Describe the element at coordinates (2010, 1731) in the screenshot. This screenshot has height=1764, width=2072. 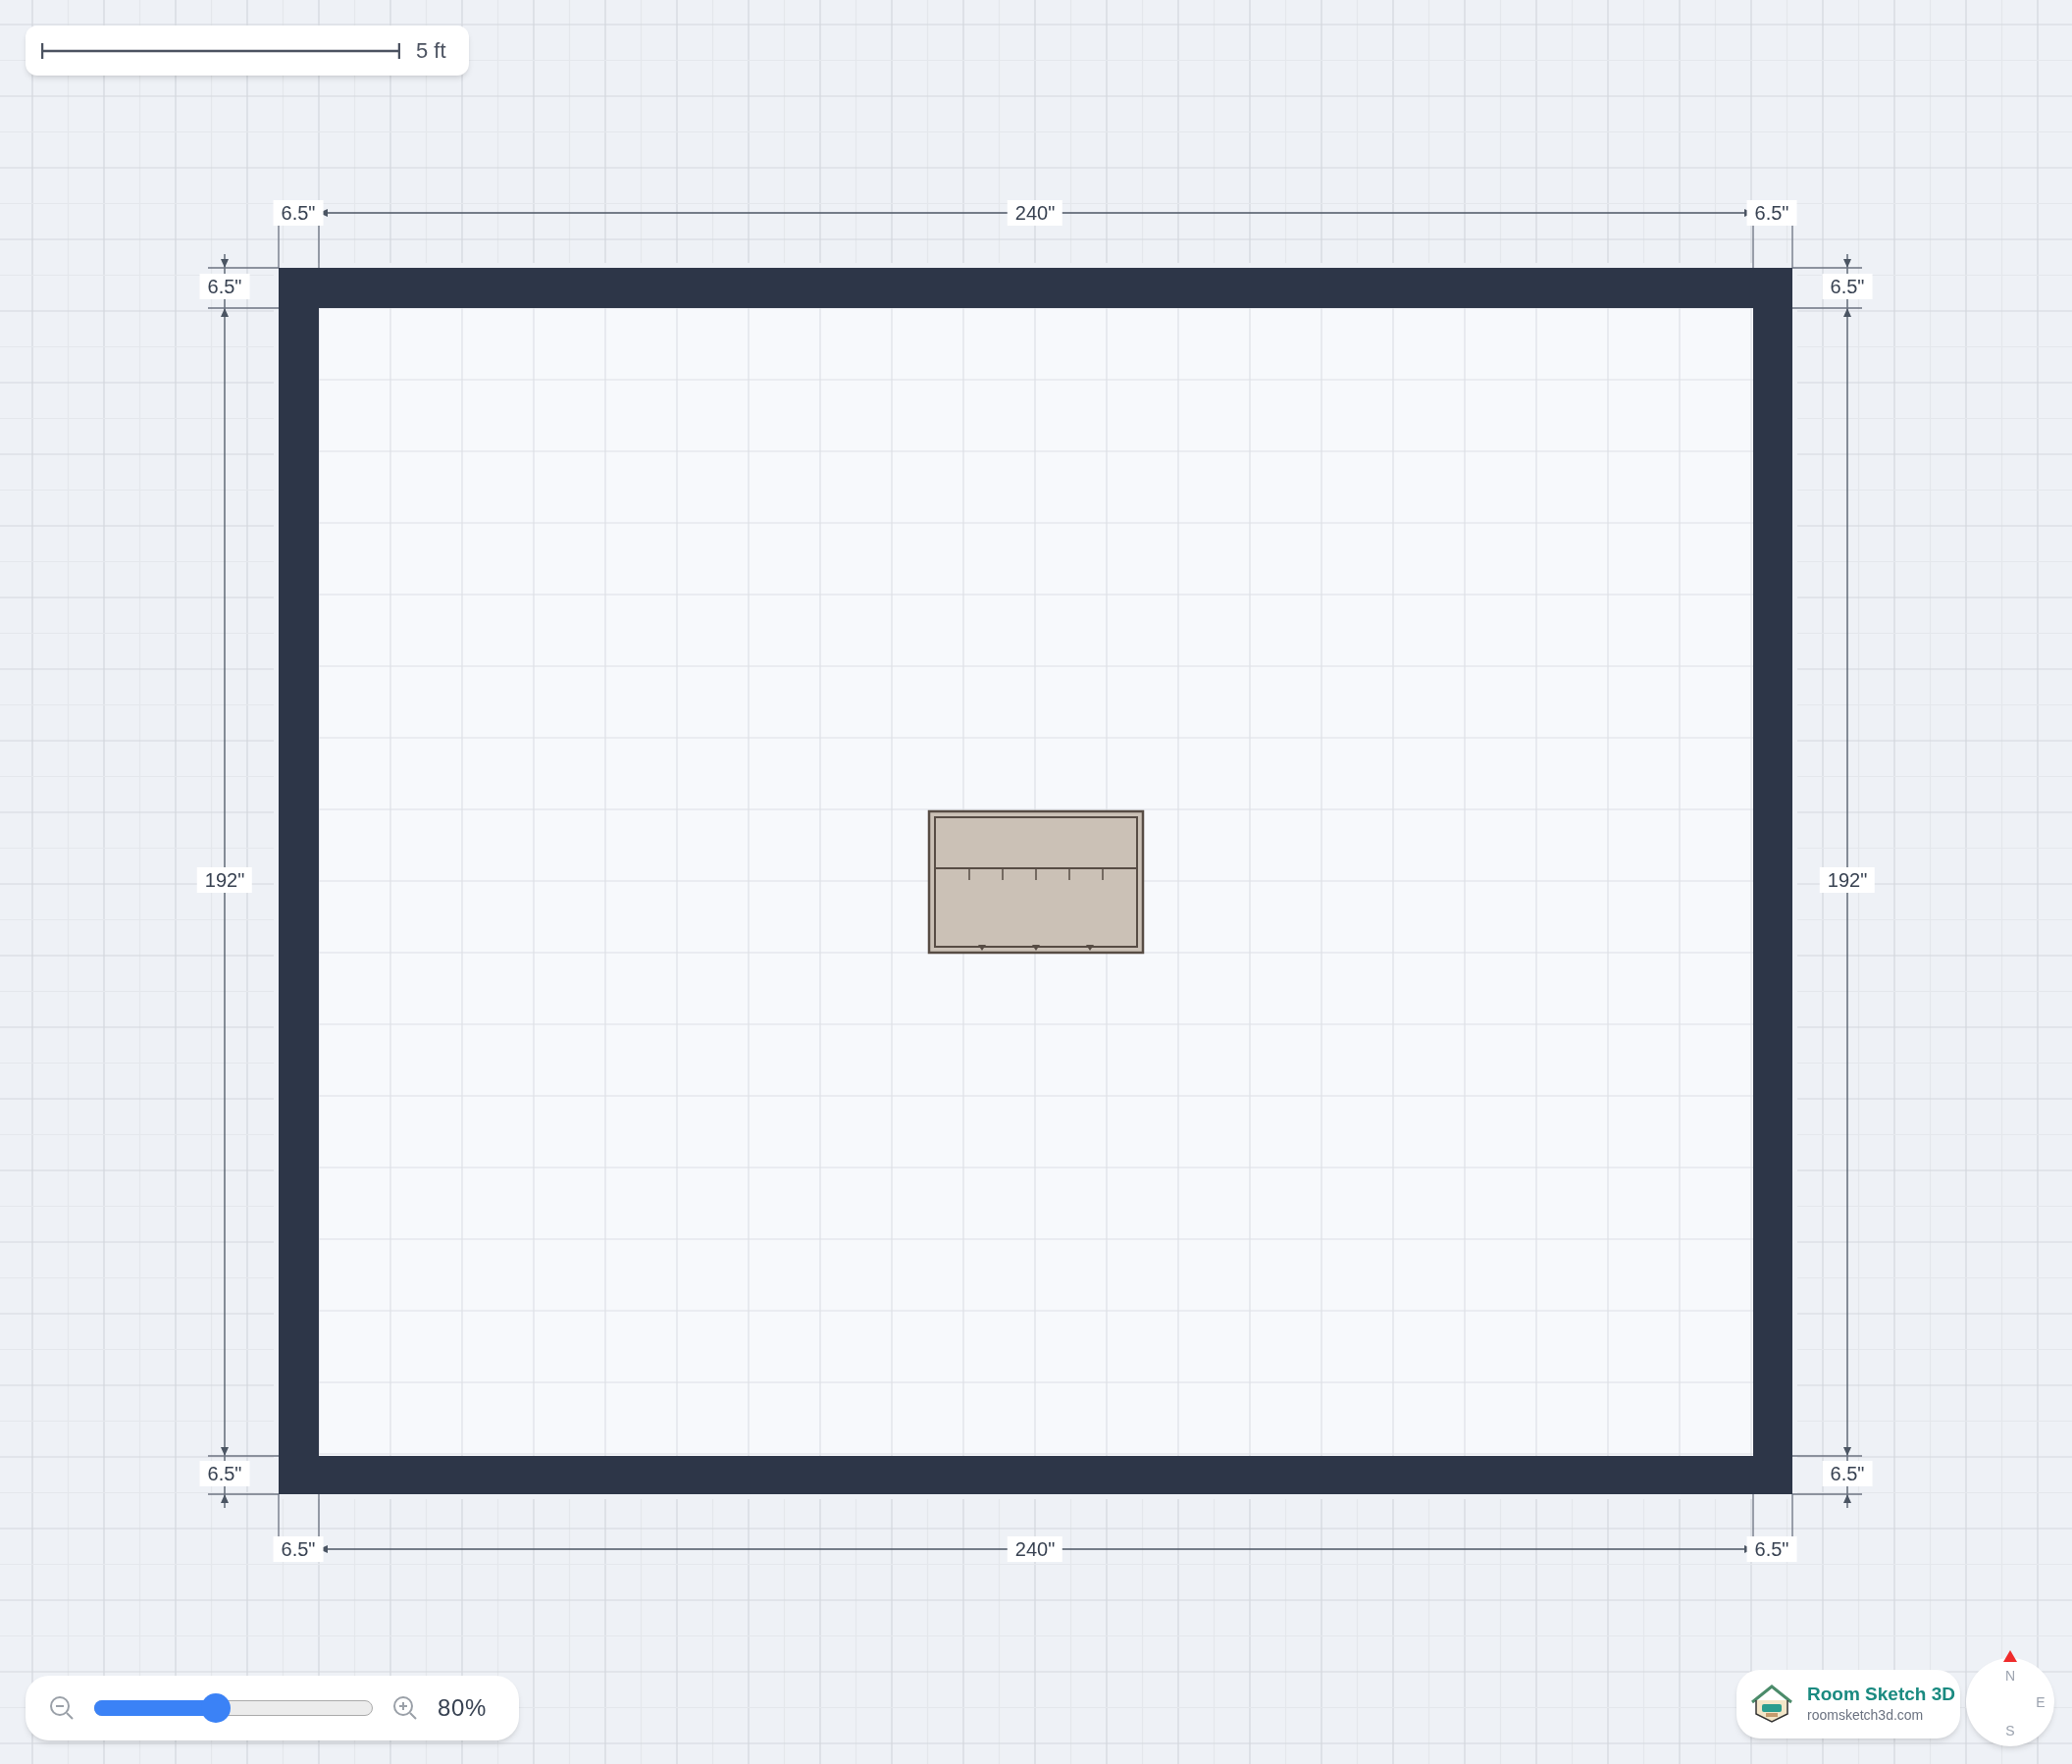
I see `compass-direction-label: S` at that location.